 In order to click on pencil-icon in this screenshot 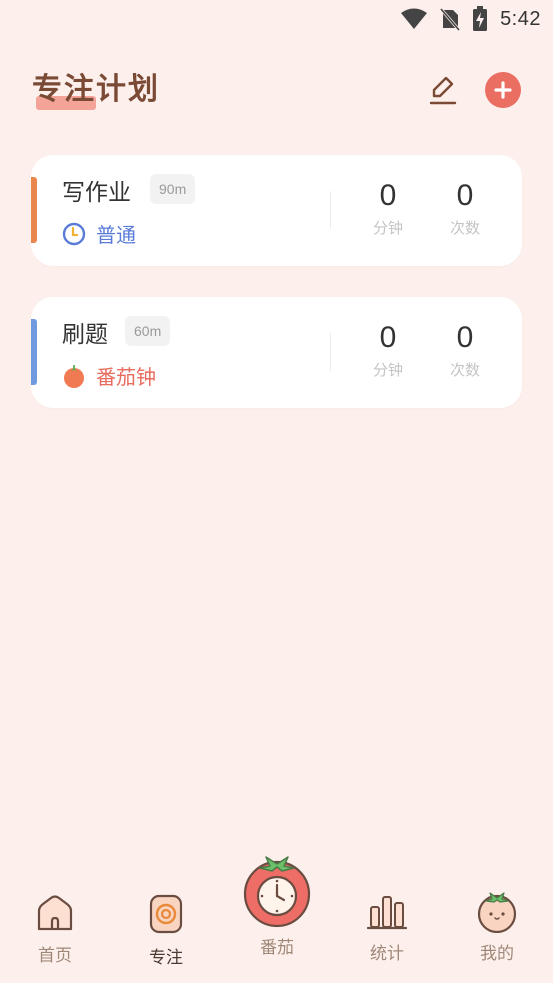, I will do `click(443, 90)`.